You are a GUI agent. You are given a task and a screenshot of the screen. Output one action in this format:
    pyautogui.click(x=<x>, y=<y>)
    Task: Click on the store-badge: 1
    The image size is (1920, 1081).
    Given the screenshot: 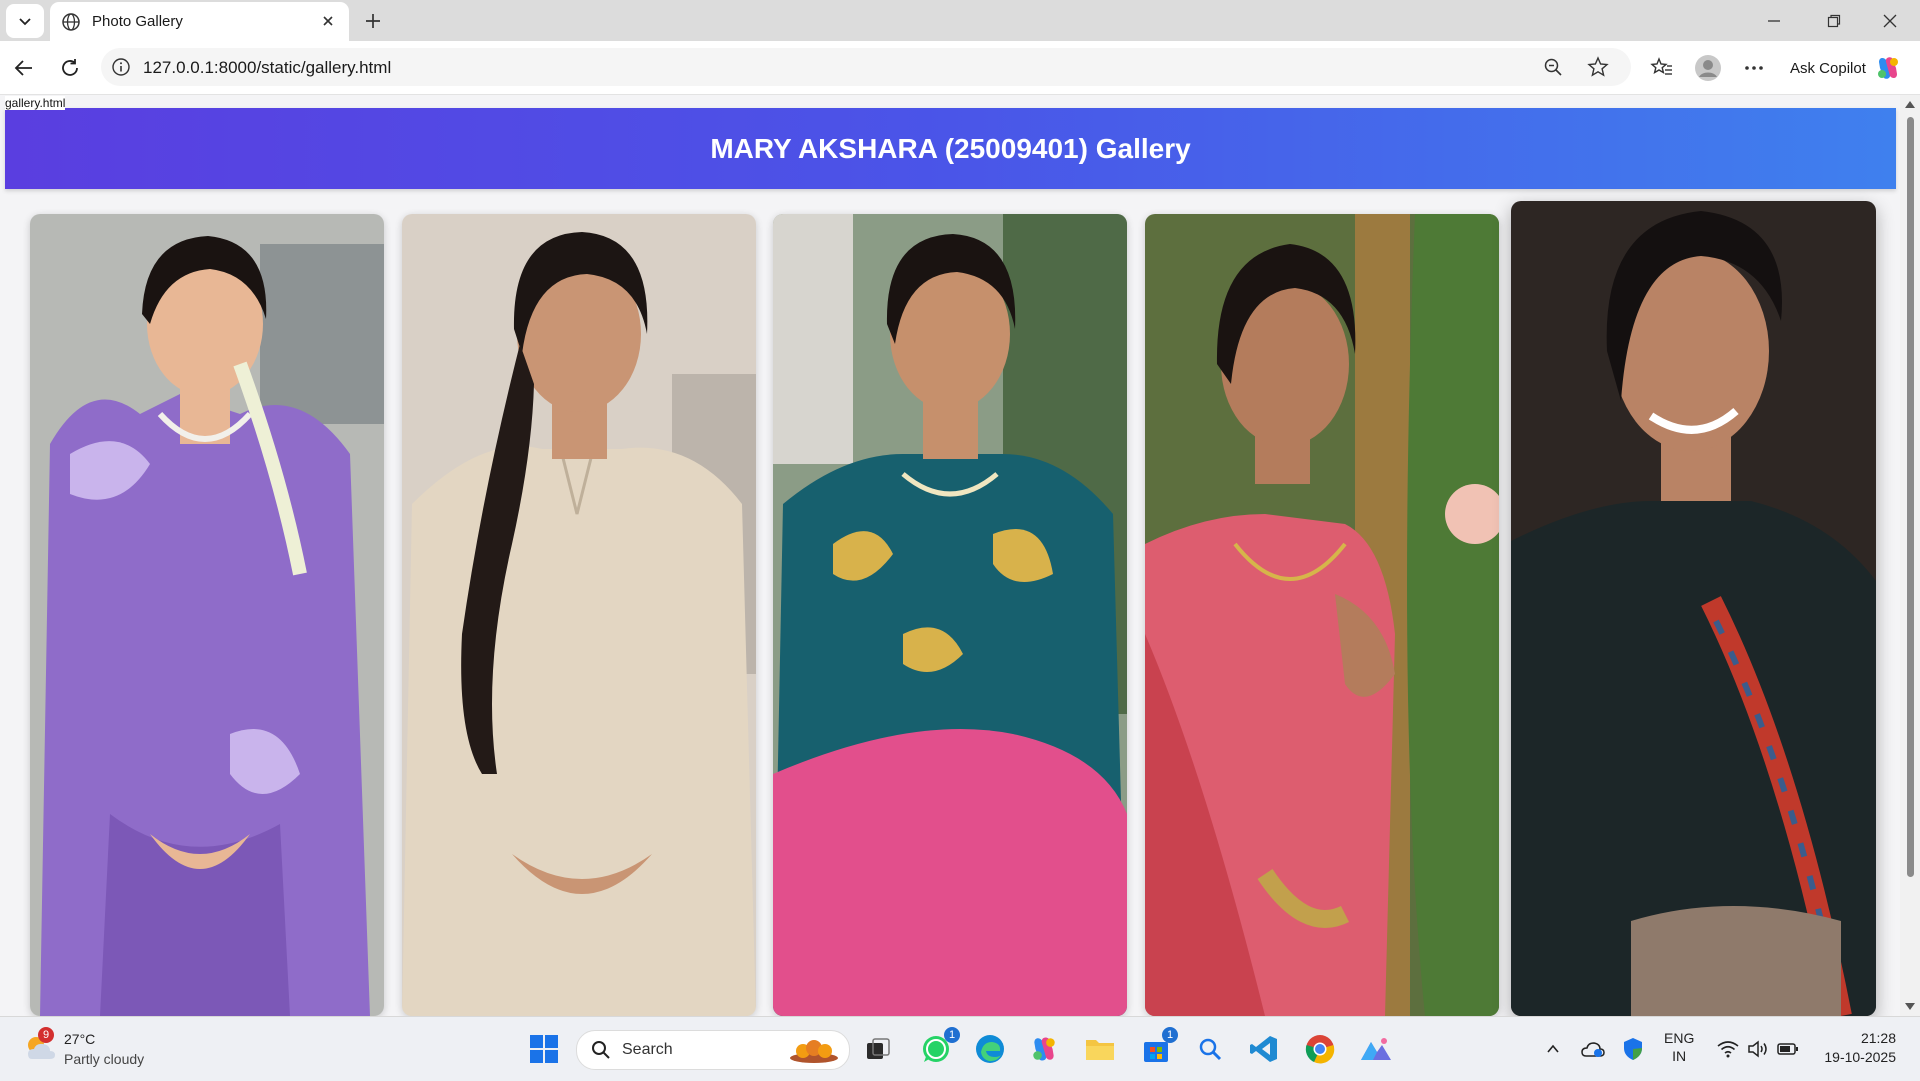 What is the action you would take?
    pyautogui.click(x=1170, y=1035)
    